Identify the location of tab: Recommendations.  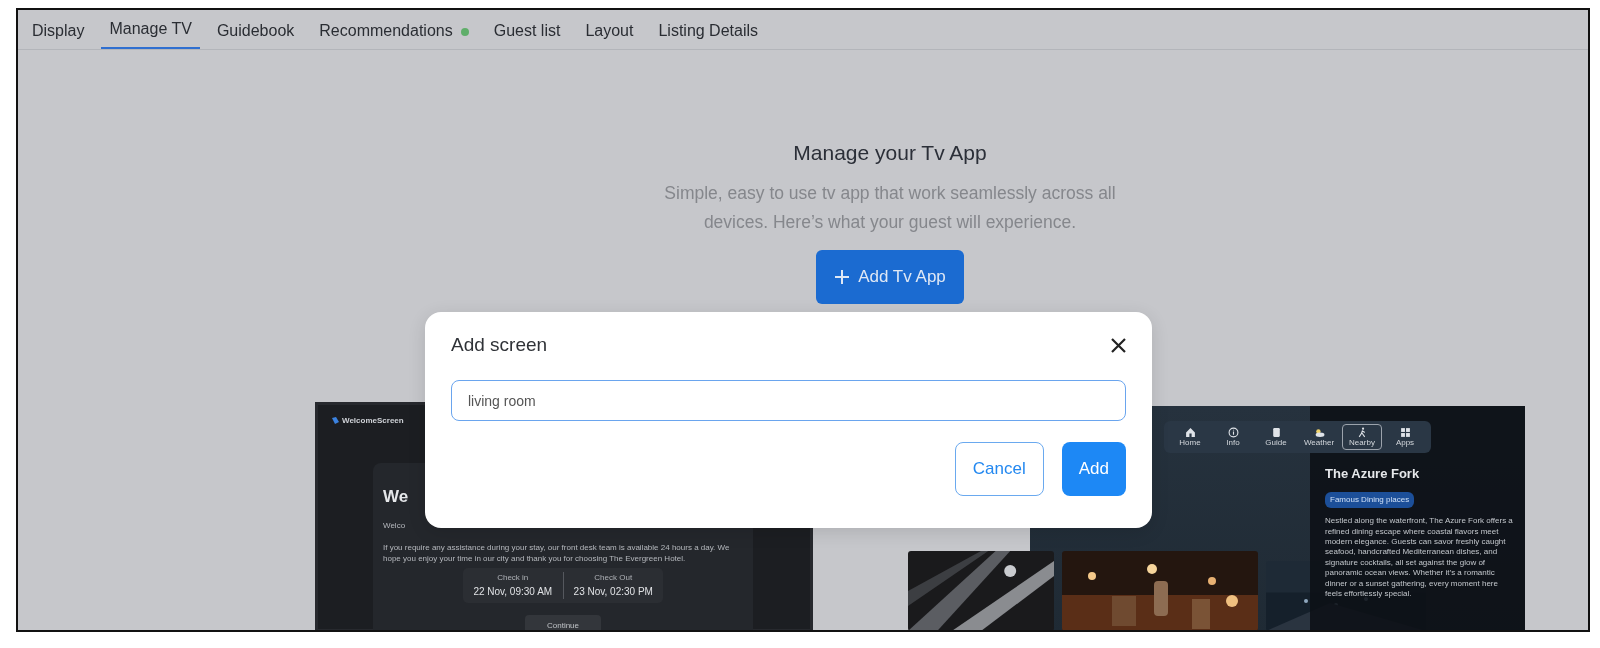
(394, 31).